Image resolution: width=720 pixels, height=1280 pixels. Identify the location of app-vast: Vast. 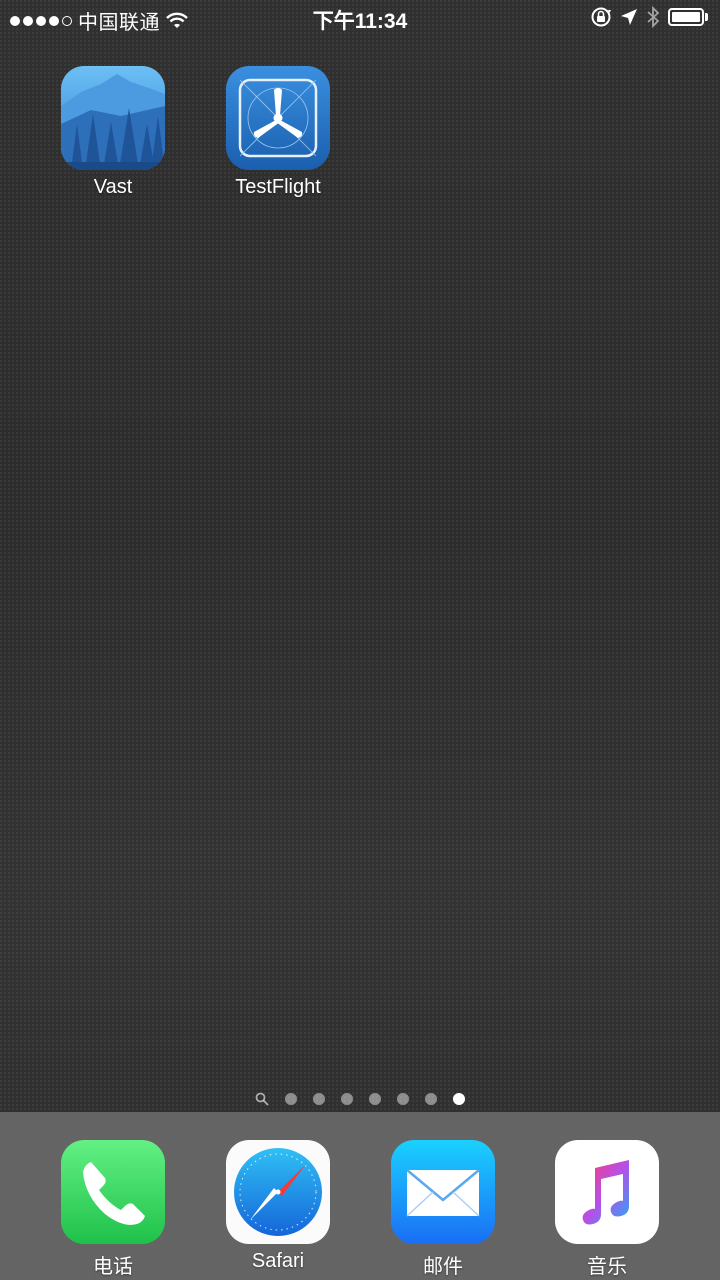
(113, 132).